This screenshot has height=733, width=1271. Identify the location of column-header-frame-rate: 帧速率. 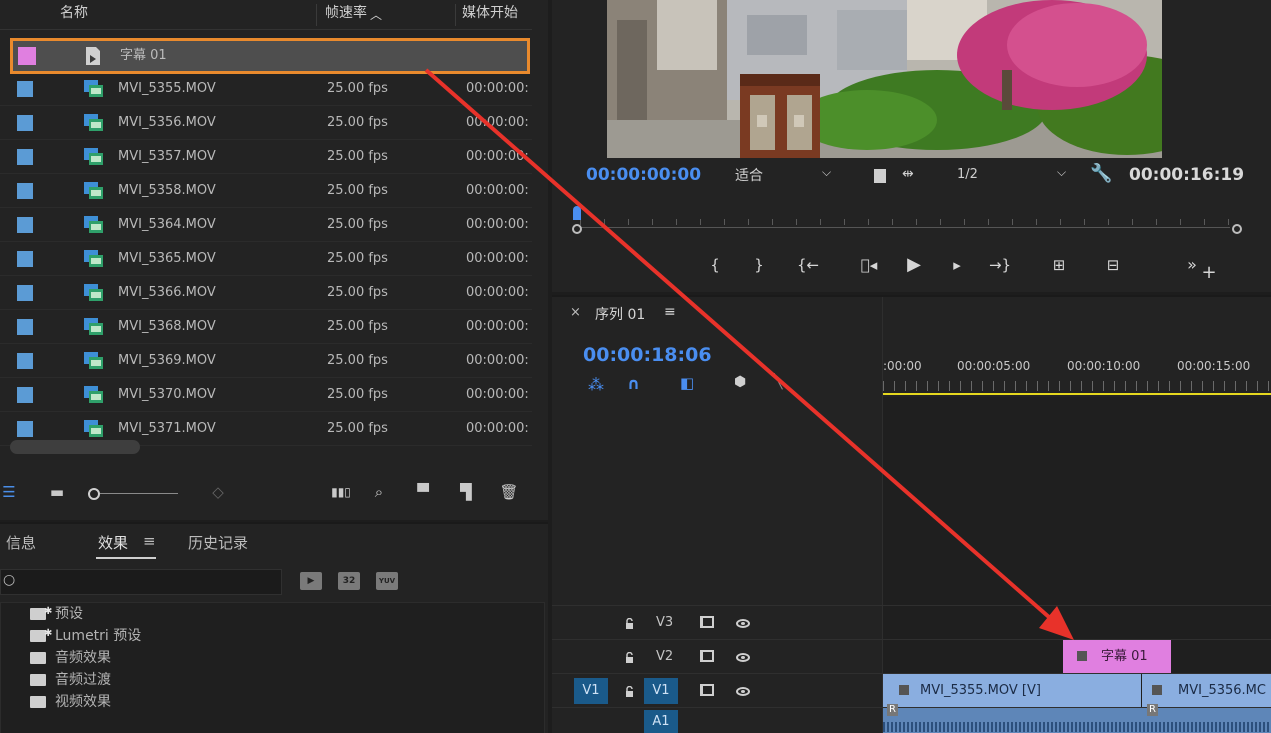
(346, 15).